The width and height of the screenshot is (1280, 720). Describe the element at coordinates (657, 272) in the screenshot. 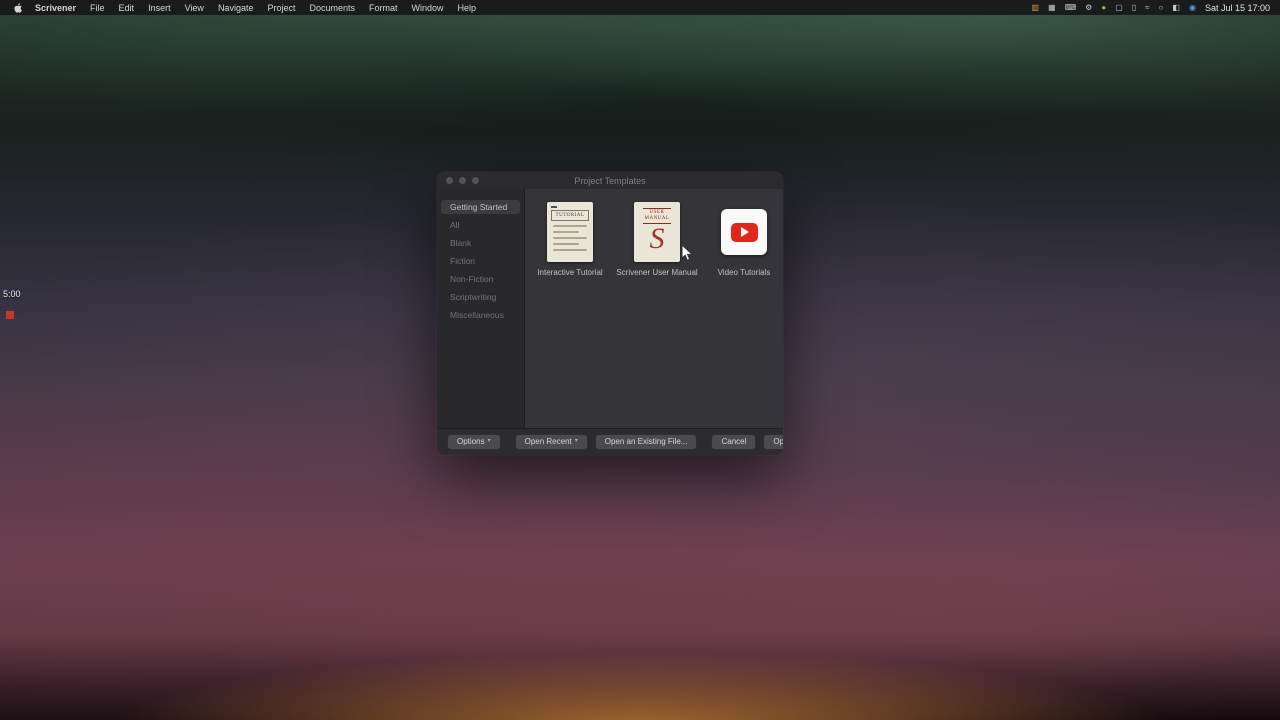

I see `template-label: Scrivener User Manual` at that location.